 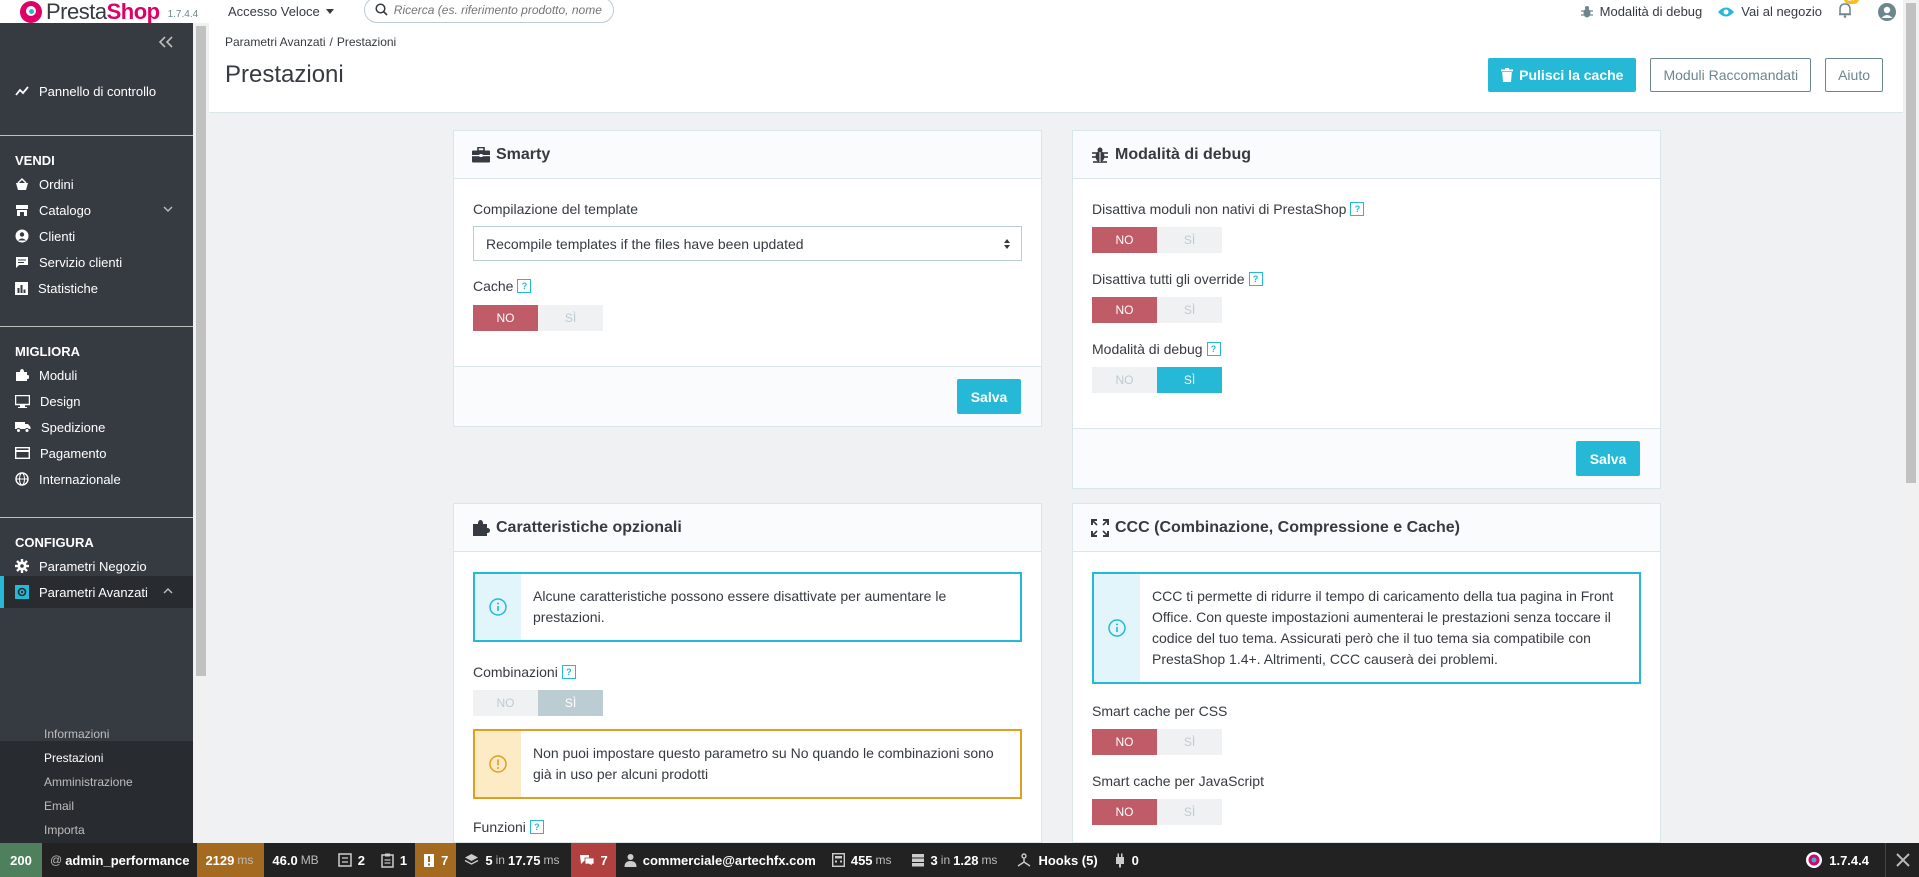 I want to click on request-time: 2129 ms, so click(x=231, y=860).